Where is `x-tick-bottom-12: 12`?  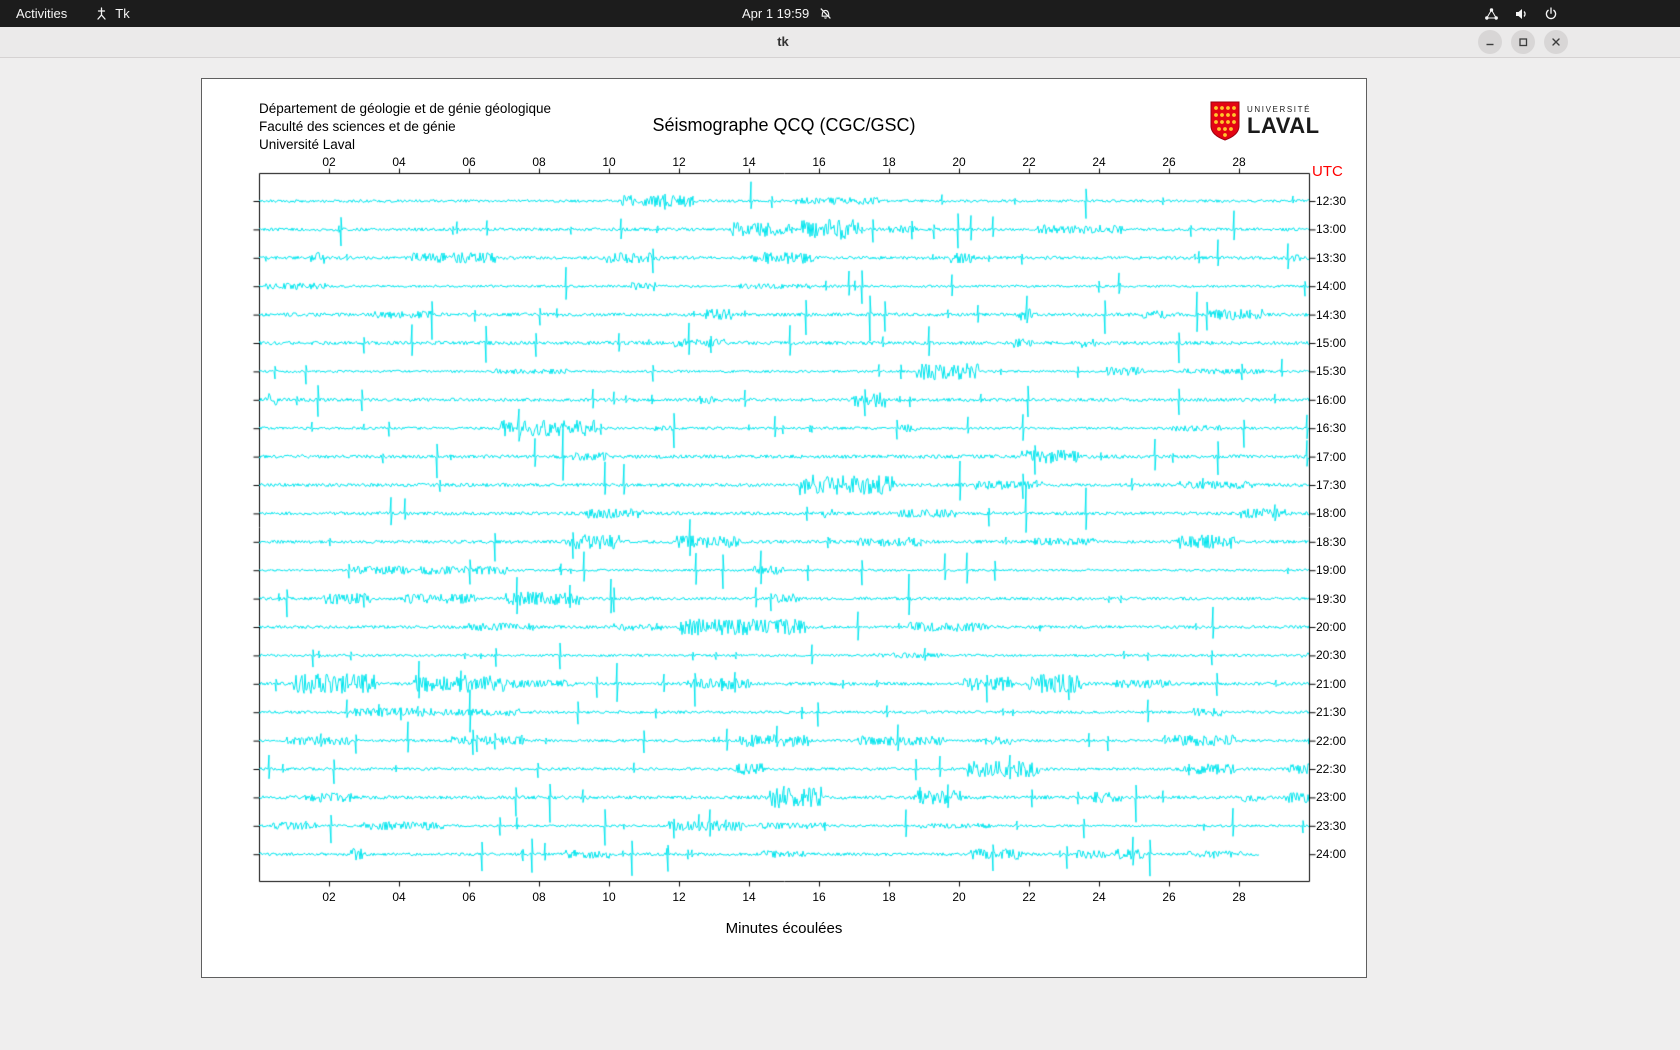 x-tick-bottom-12: 12 is located at coordinates (679, 897).